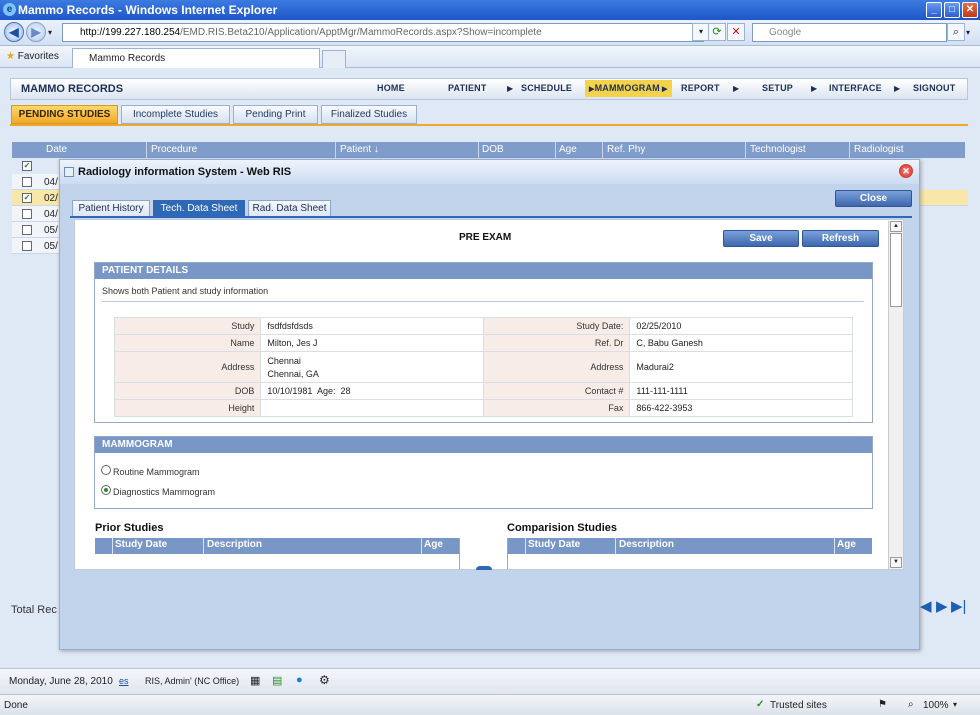 The height and width of the screenshot is (715, 980). I want to click on security-zone: Trusted sites, so click(798, 705).